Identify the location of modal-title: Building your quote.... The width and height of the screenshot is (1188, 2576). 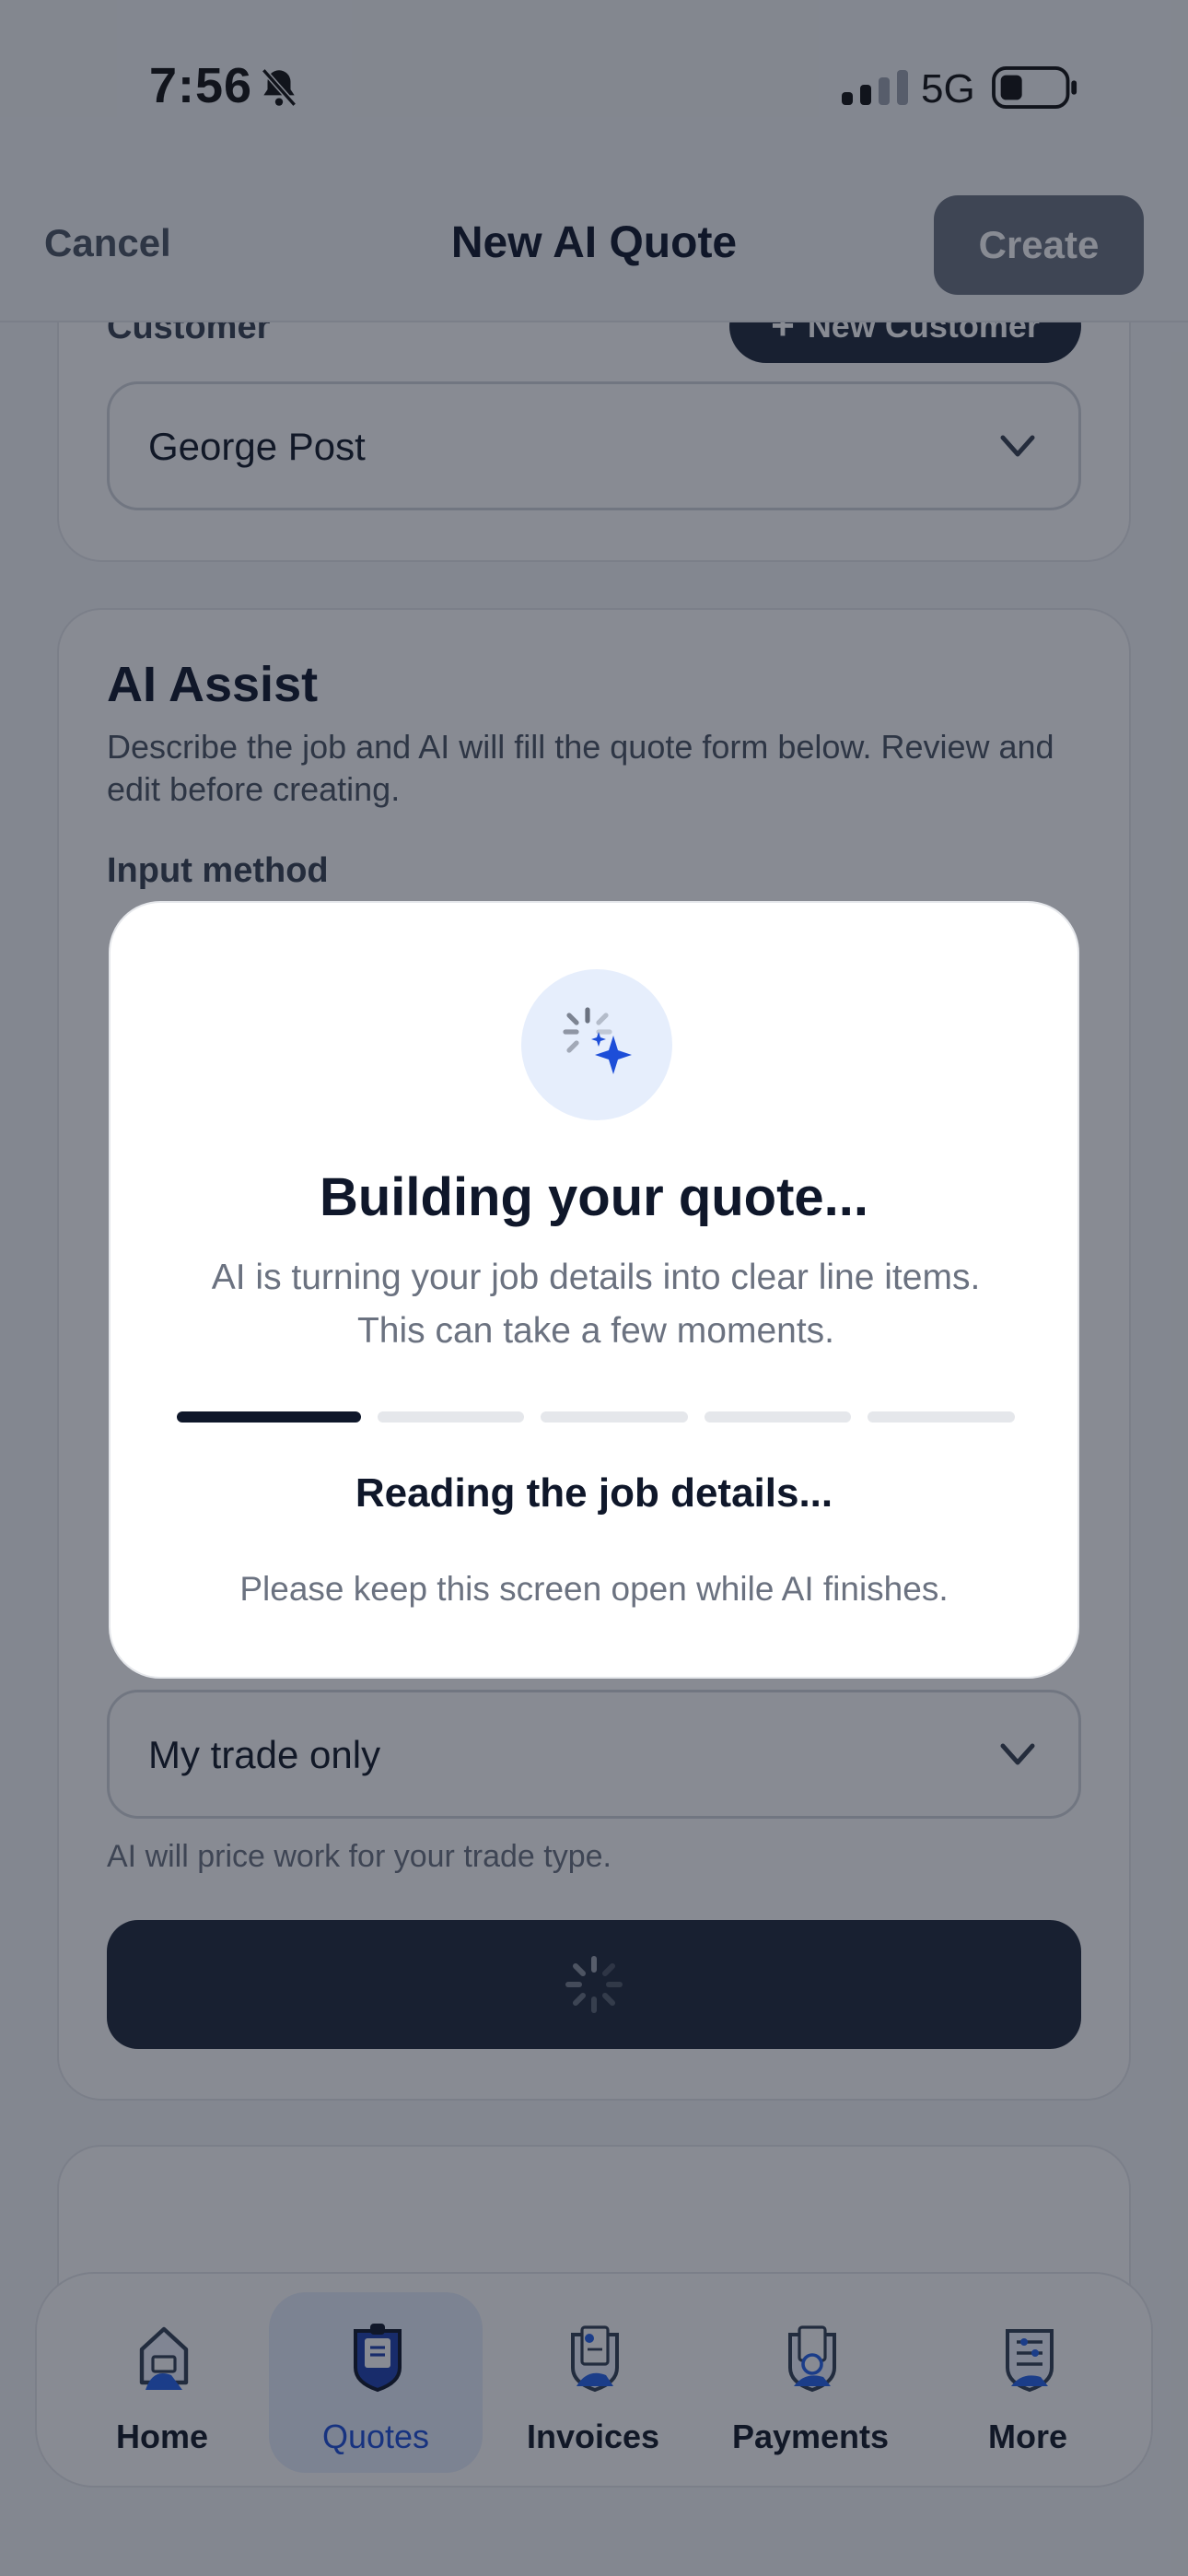
(594, 1197).